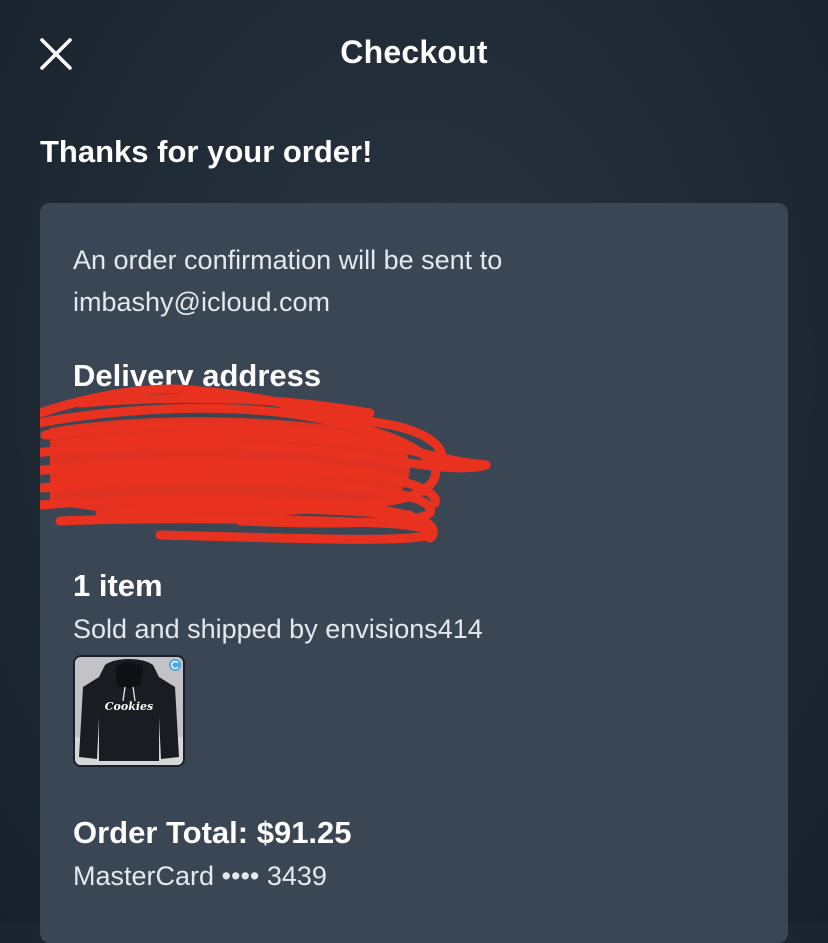  Describe the element at coordinates (212, 832) in the screenshot. I see `order-total: Order Total: $91.25` at that location.